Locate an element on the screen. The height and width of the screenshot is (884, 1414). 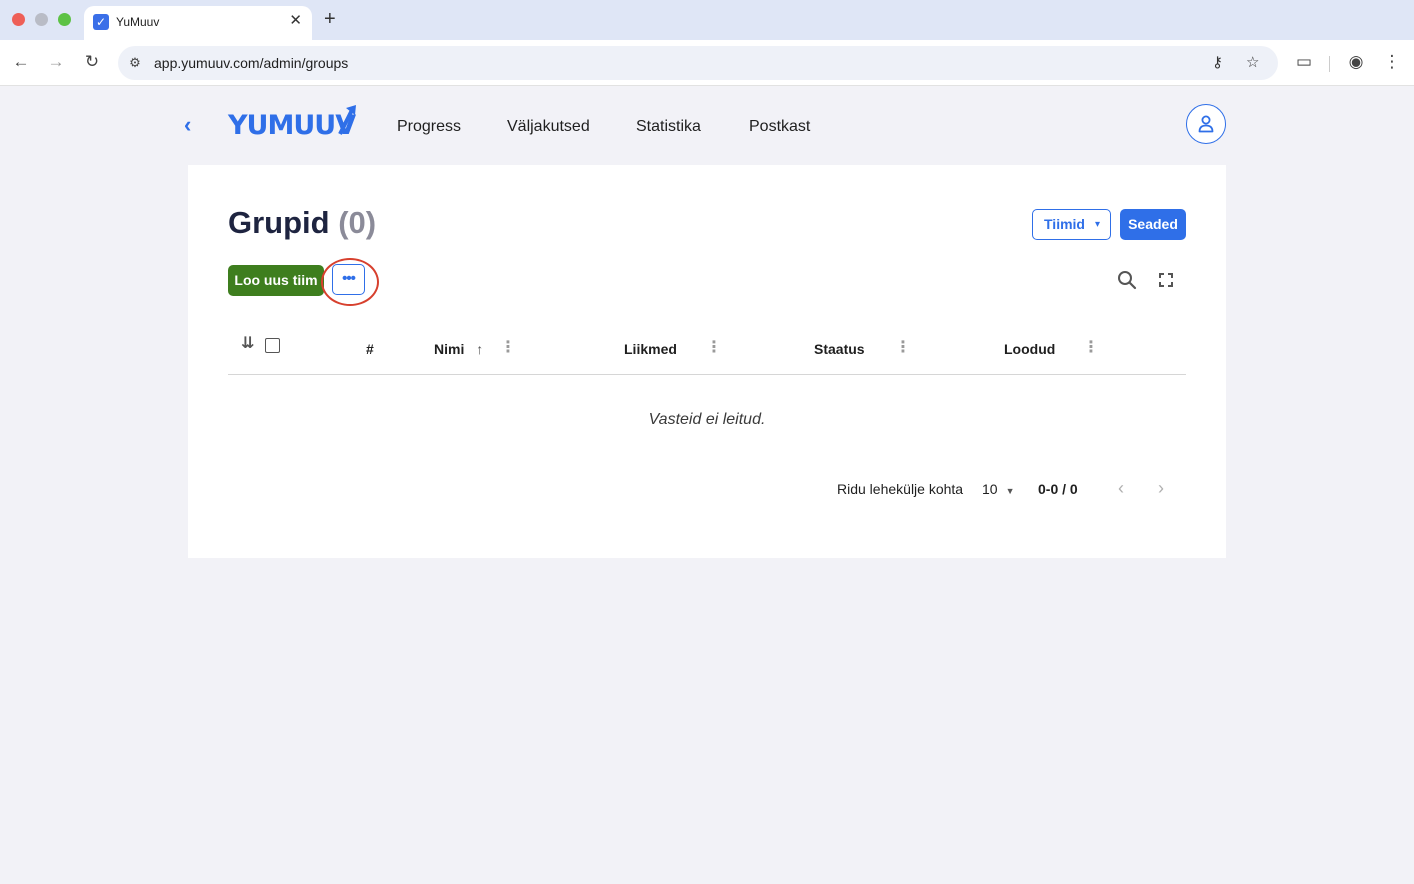
browser-tab-bar: ✓ YuMuuv ✕ + is located at coordinates (707, 20).